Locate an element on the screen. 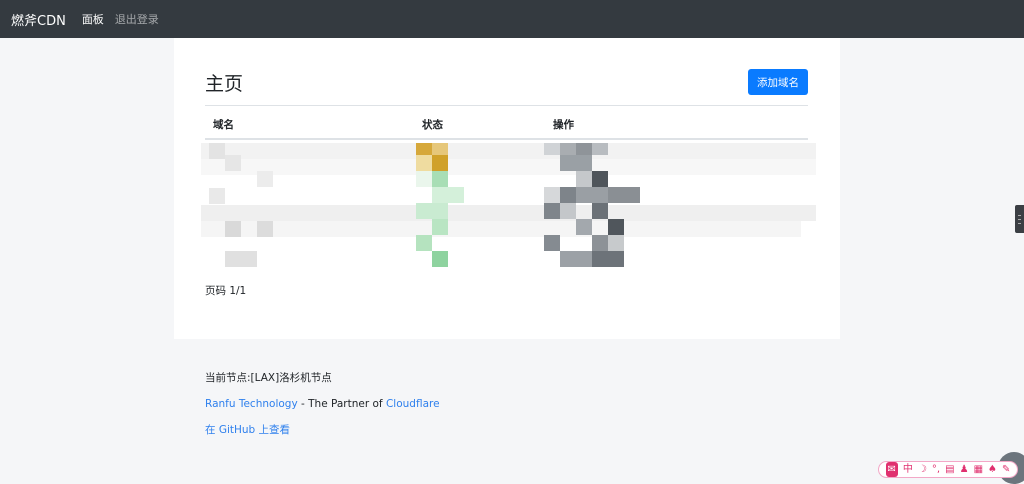 This screenshot has height=484, width=1024. github-link: 在 GitHub 上查看 is located at coordinates (247, 430).